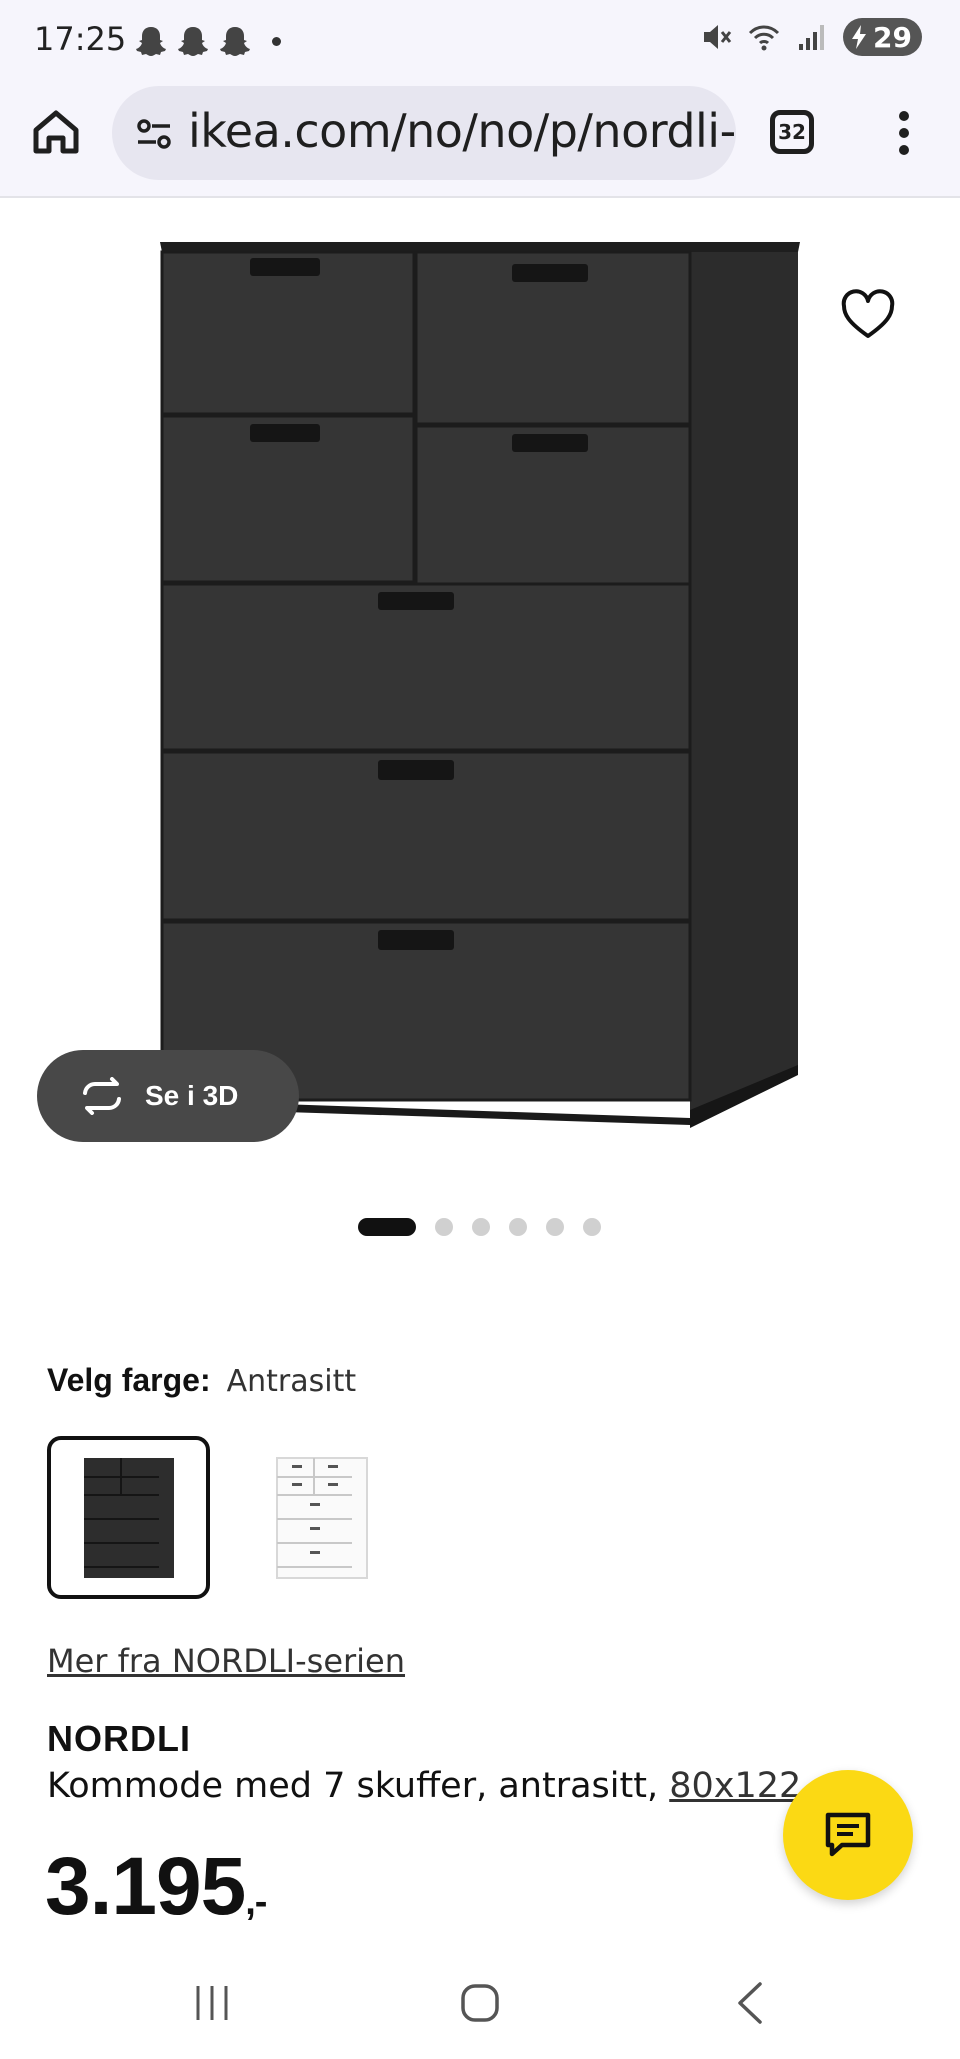 This screenshot has width=960, height=2059. I want to click on description-text: Kommode med 7 skuffer, antrasitt,, so click(353, 1786).